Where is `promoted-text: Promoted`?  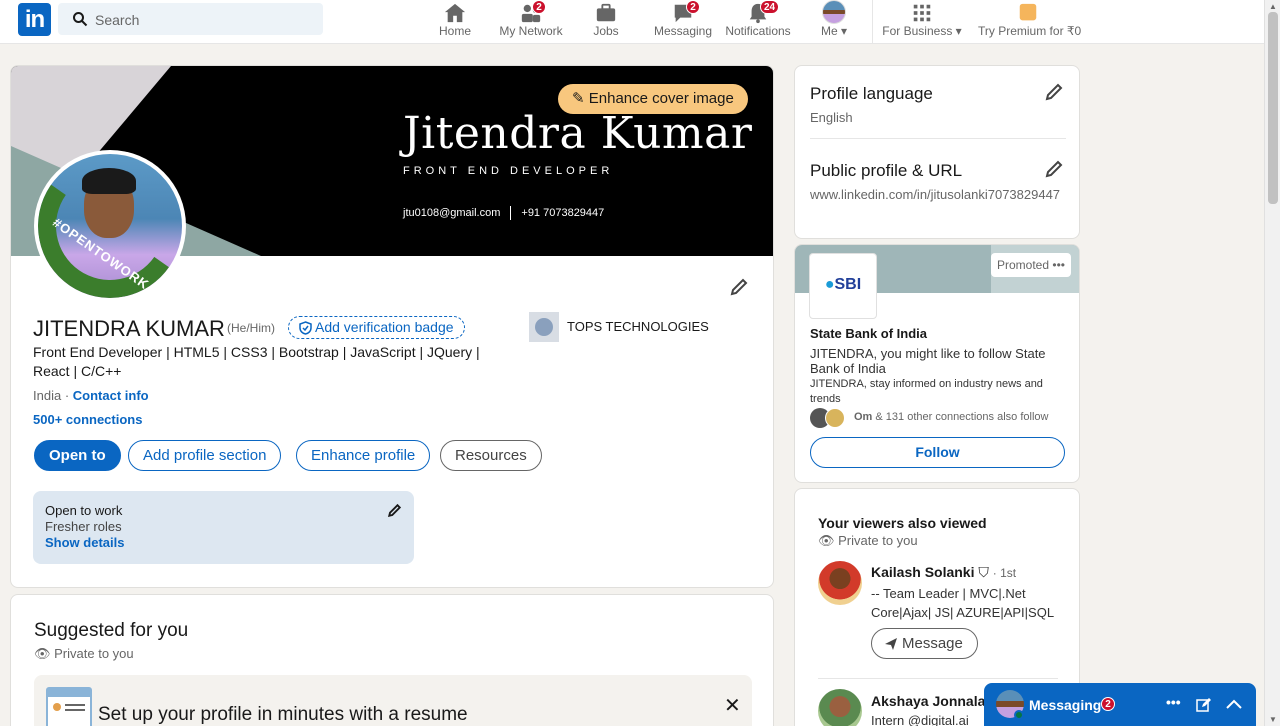 promoted-text: Promoted is located at coordinates (1023, 265).